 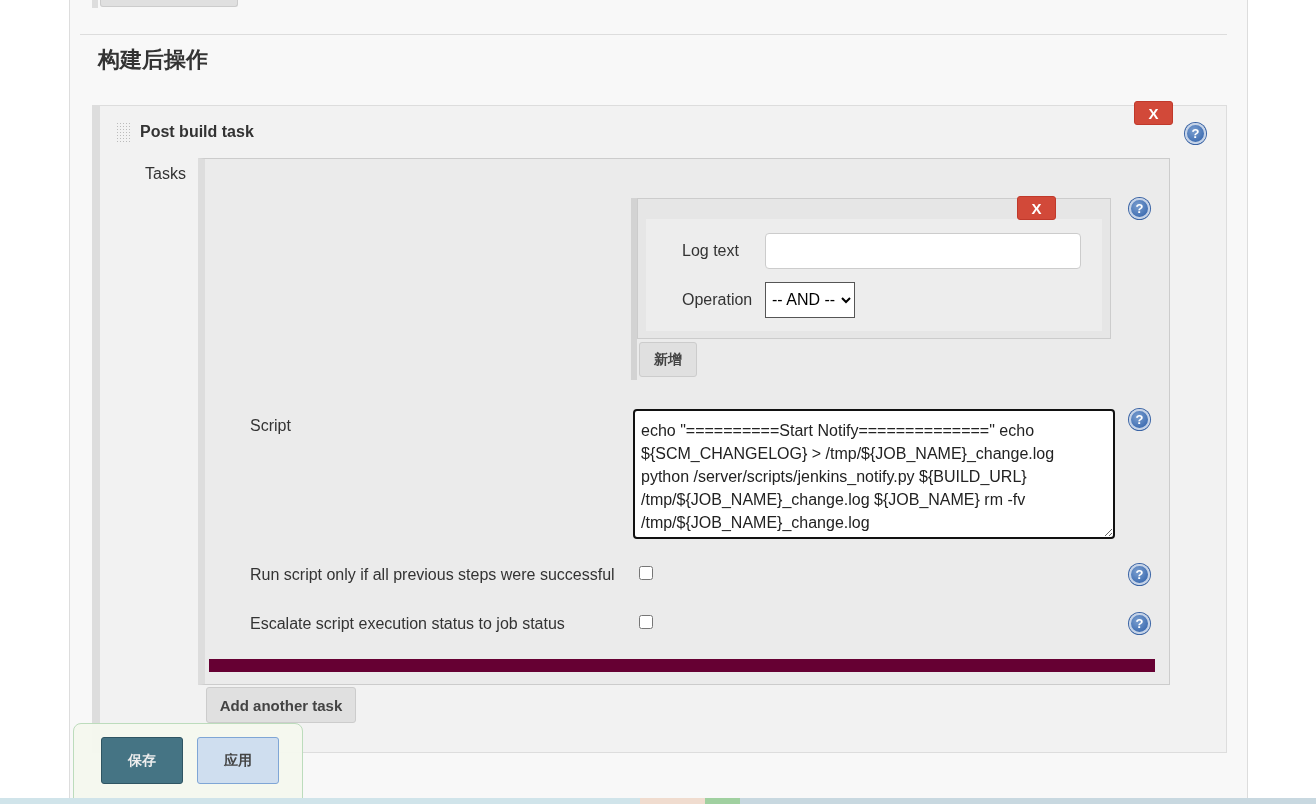 I want to click on add-task-button: Add another task, so click(x=281, y=705).